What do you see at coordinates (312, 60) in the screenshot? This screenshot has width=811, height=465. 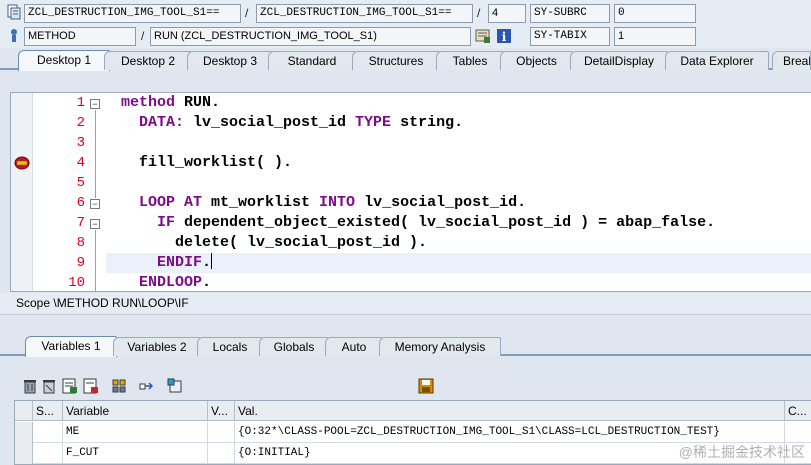 I see `tab-standard: Standard` at bounding box center [312, 60].